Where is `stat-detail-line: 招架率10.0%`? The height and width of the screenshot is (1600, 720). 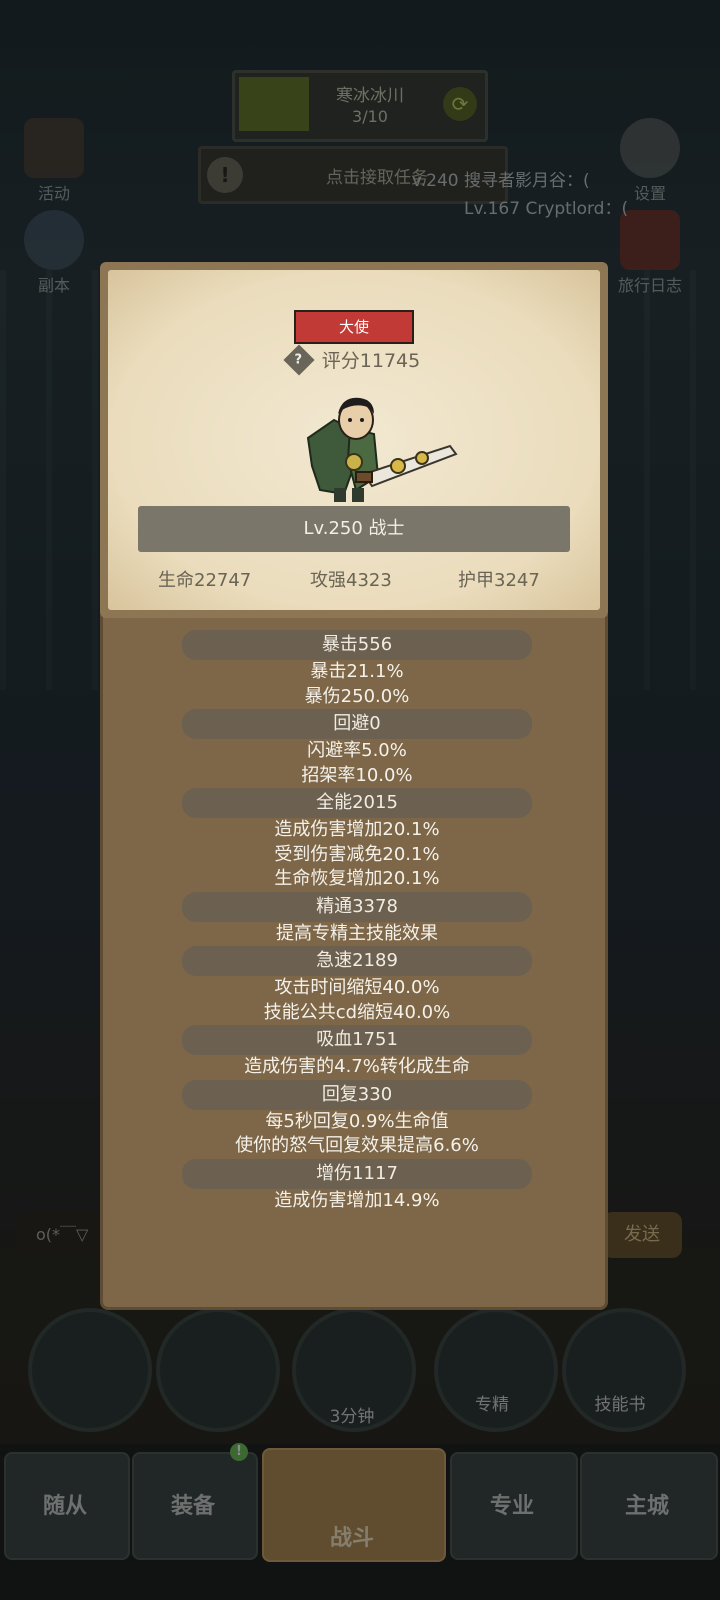
stat-detail-line: 招架率10.0% is located at coordinates (357, 775).